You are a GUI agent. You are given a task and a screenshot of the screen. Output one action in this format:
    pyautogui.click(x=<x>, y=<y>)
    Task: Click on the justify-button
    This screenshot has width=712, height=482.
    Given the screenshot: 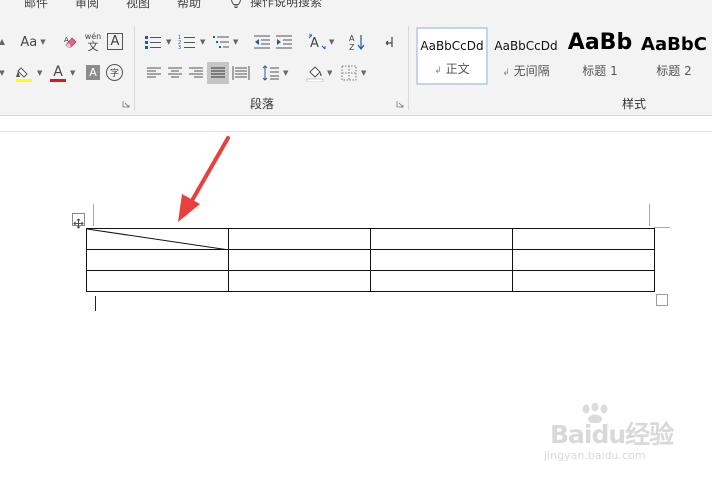 What is the action you would take?
    pyautogui.click(x=218, y=73)
    